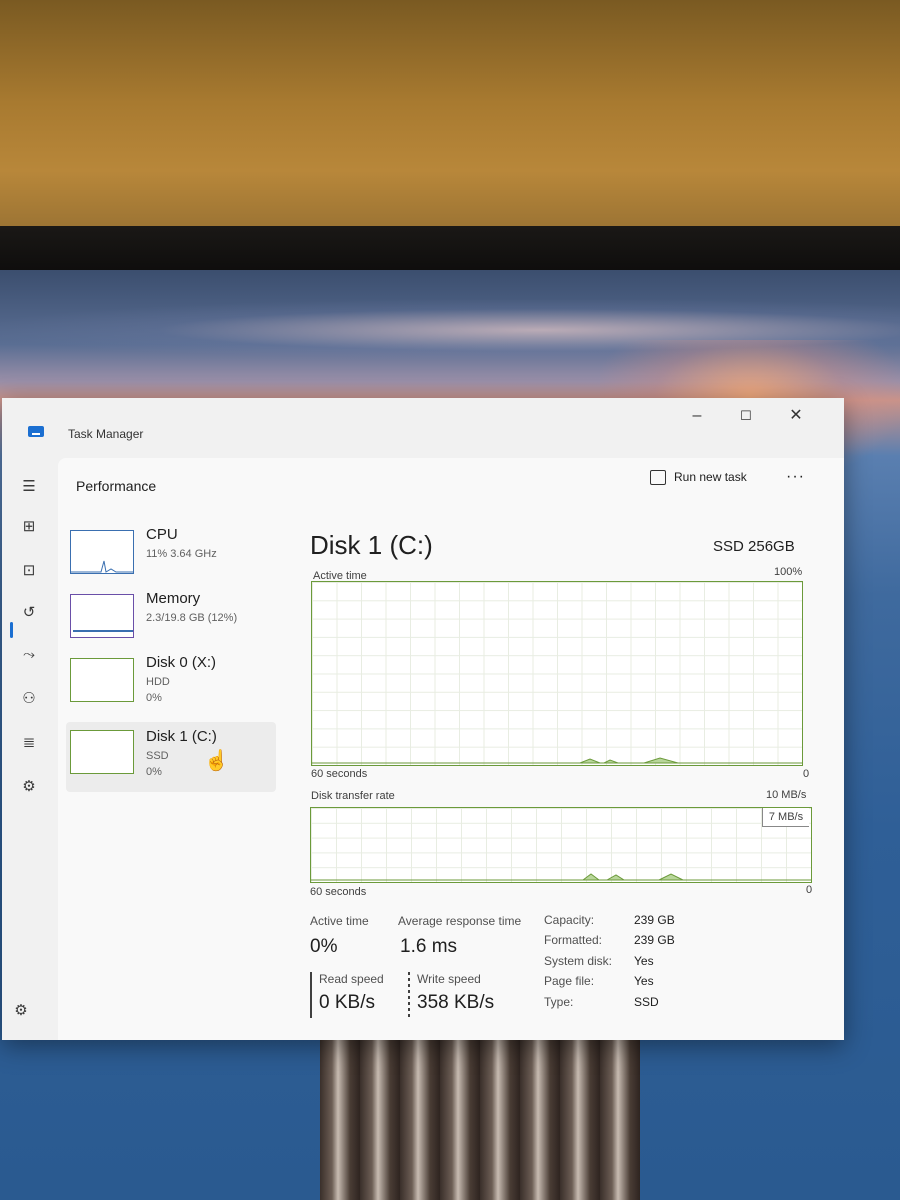  Describe the element at coordinates (171, 686) in the screenshot. I see `device-disk-0: Disk 0 (X:) HDD 0%` at that location.